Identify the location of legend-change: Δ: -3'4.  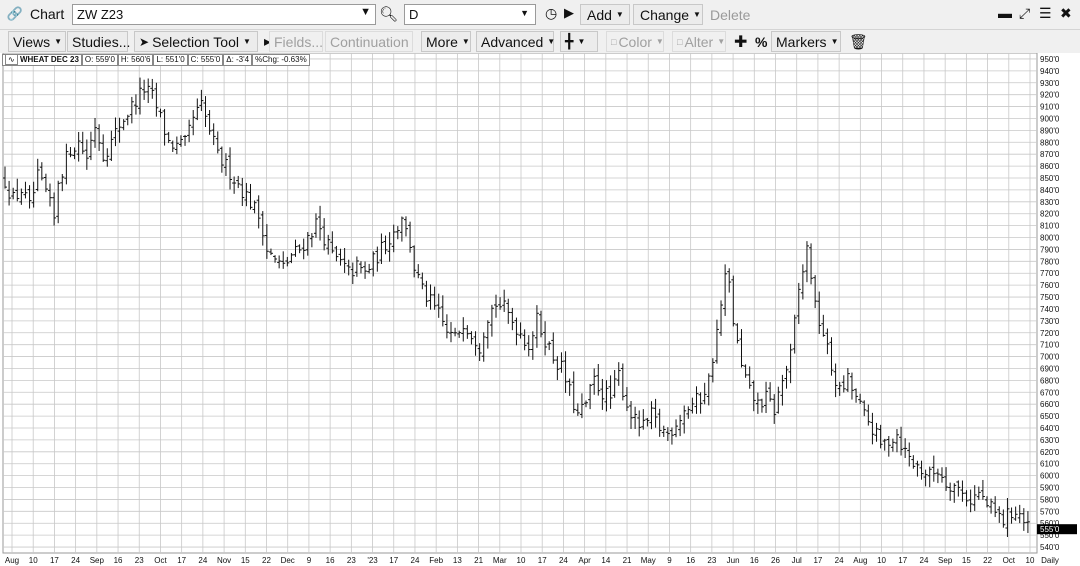
(238, 60).